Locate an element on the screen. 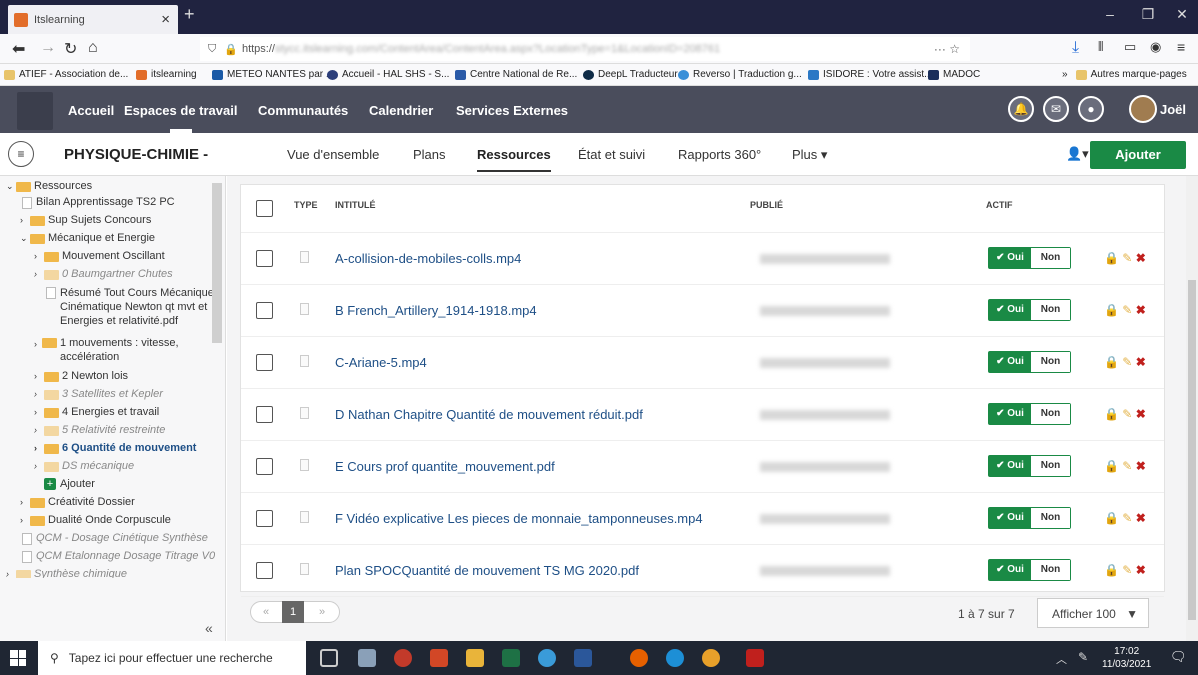 The image size is (1198, 675). close-window-icon: ✕ is located at coordinates (1182, 14).